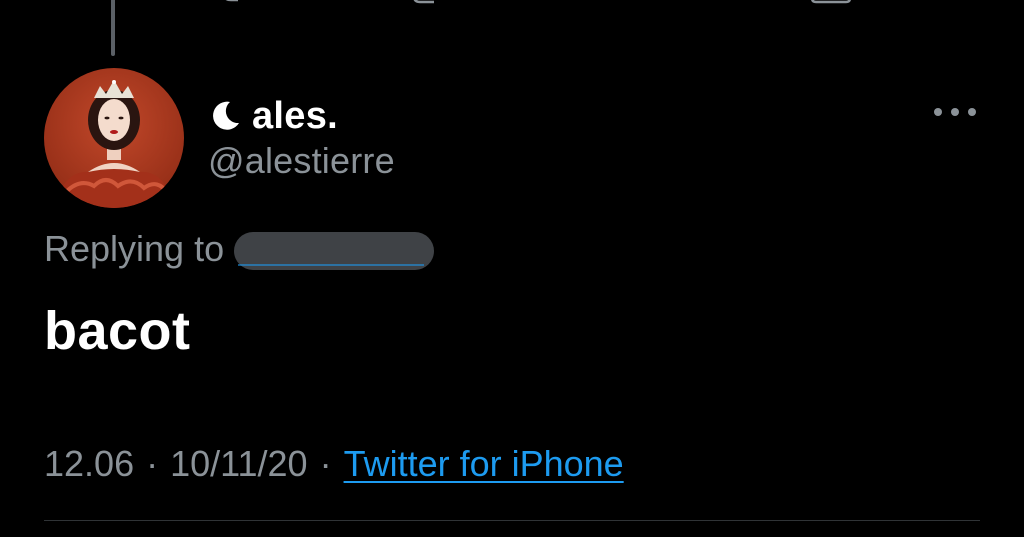 The height and width of the screenshot is (537, 1024). What do you see at coordinates (831, 3) in the screenshot?
I see `share-icon` at bounding box center [831, 3].